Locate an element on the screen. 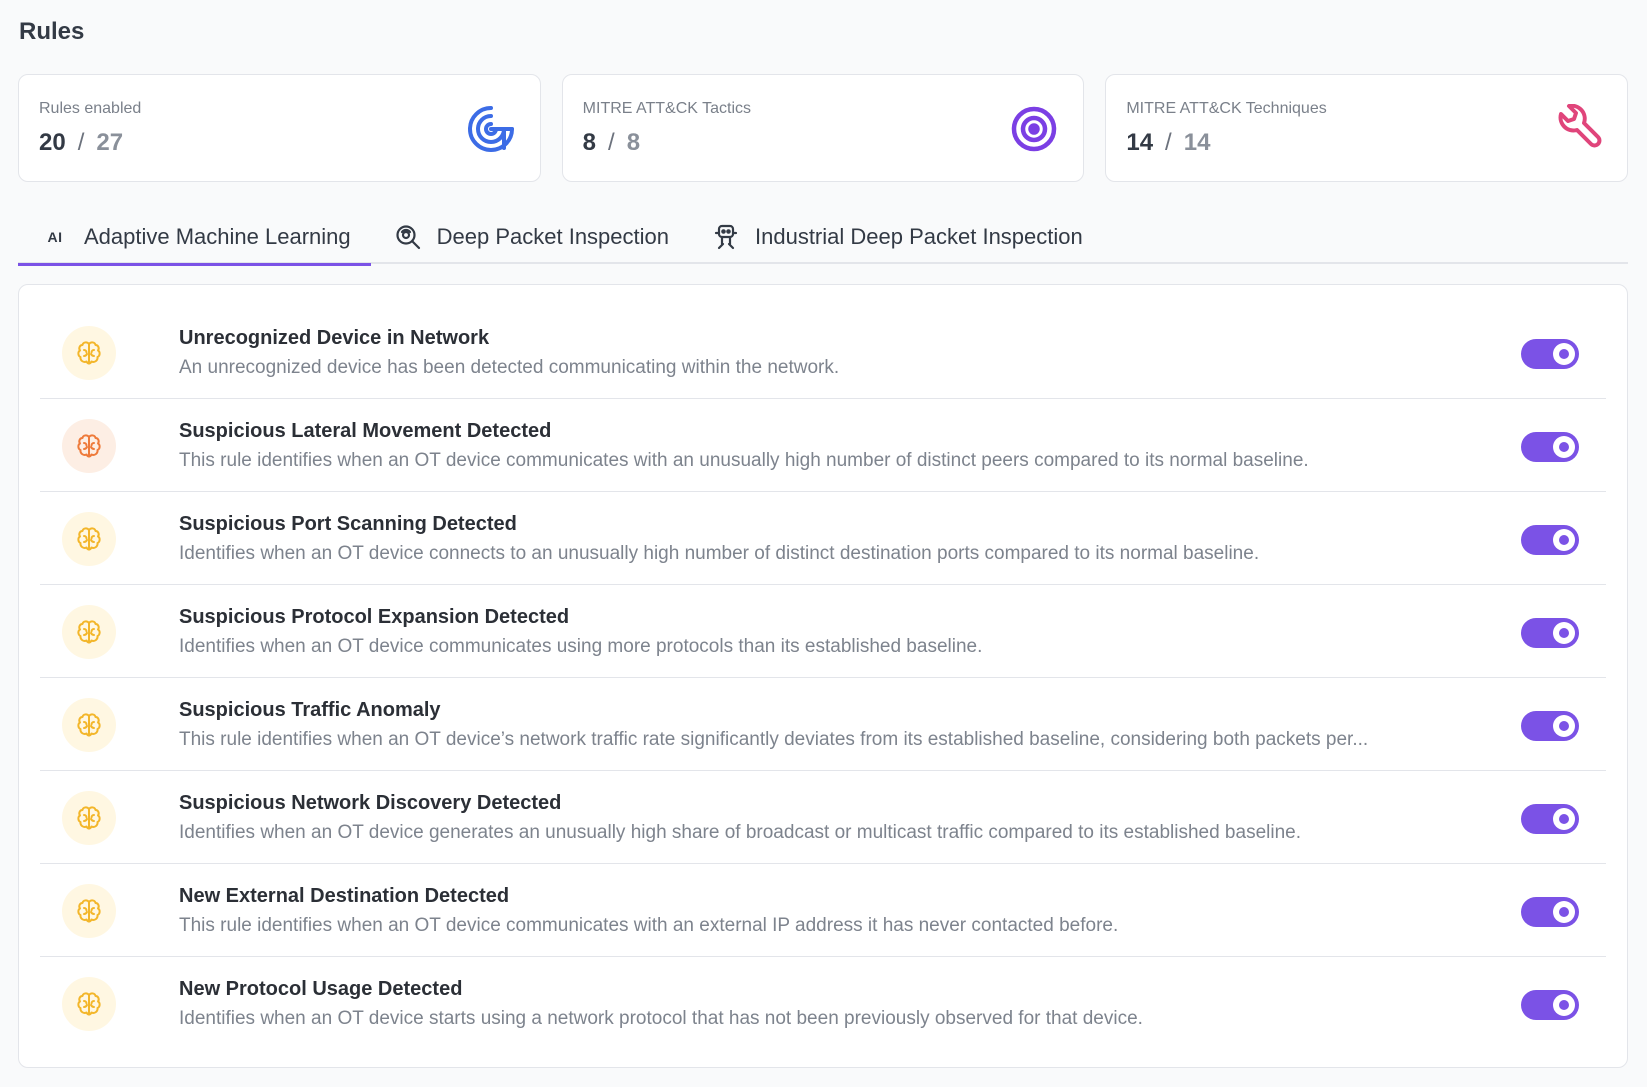 This screenshot has width=1647, height=1087. stat-value: 14 / 14 is located at coordinates (1168, 143).